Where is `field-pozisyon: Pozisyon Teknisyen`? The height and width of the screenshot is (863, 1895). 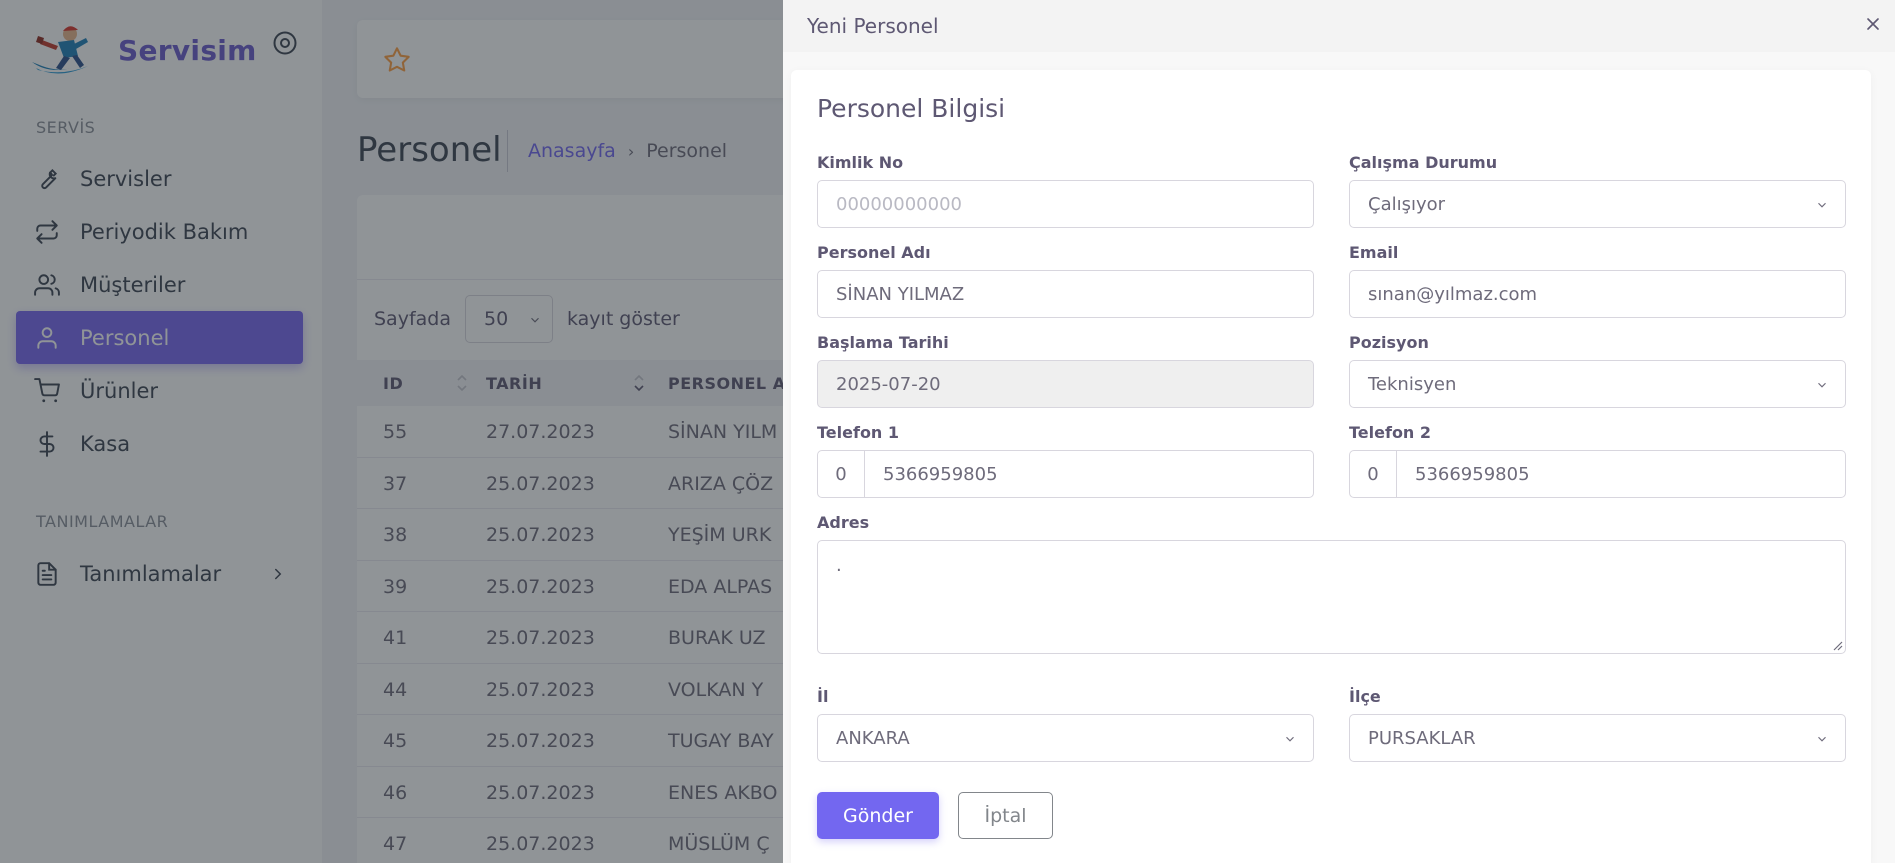 field-pozisyon: Pozisyon Teknisyen is located at coordinates (1597, 370).